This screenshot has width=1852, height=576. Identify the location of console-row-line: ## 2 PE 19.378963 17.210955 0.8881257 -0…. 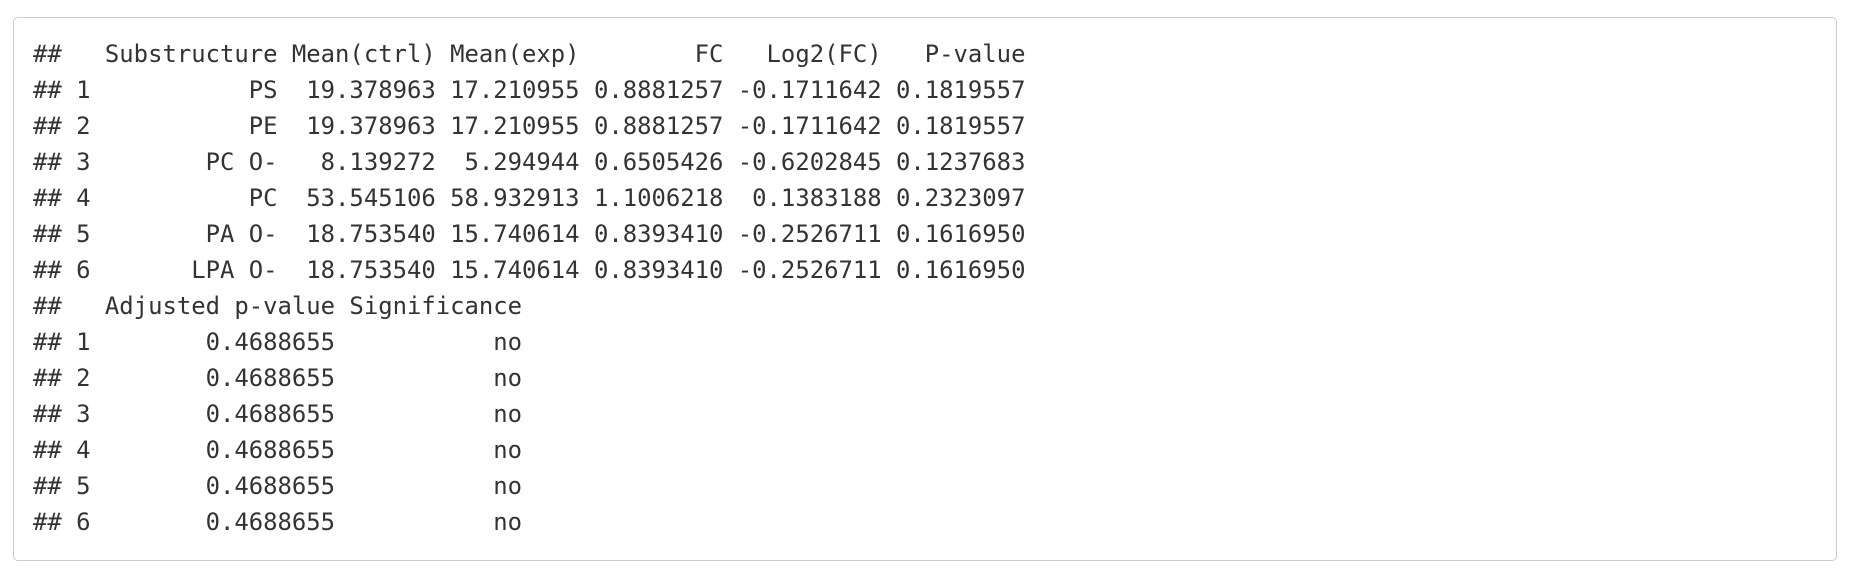
(529, 126).